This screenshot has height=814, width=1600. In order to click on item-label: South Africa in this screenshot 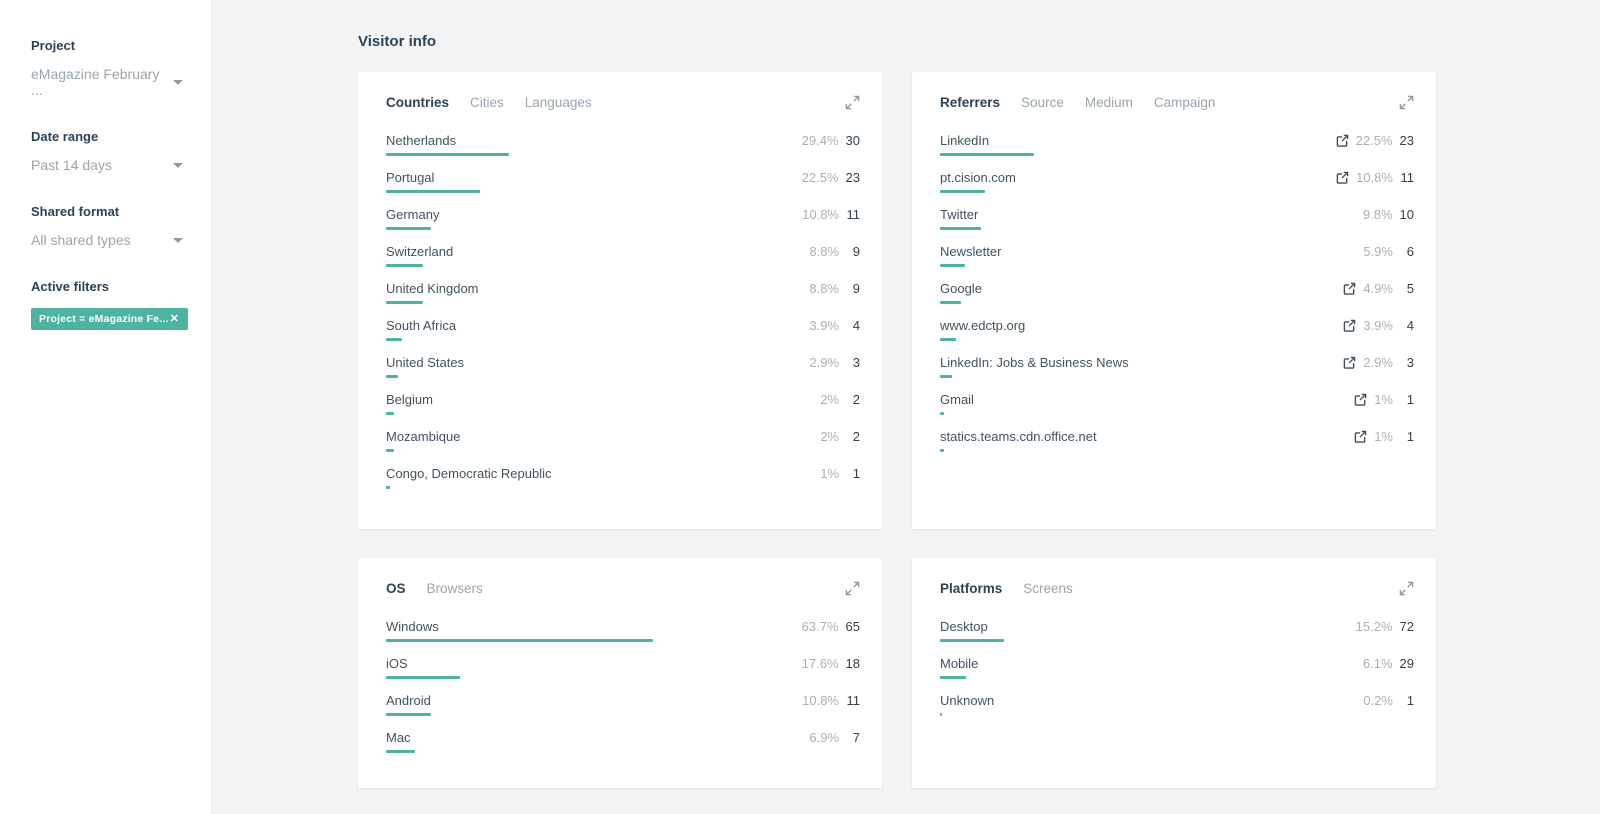, I will do `click(421, 325)`.